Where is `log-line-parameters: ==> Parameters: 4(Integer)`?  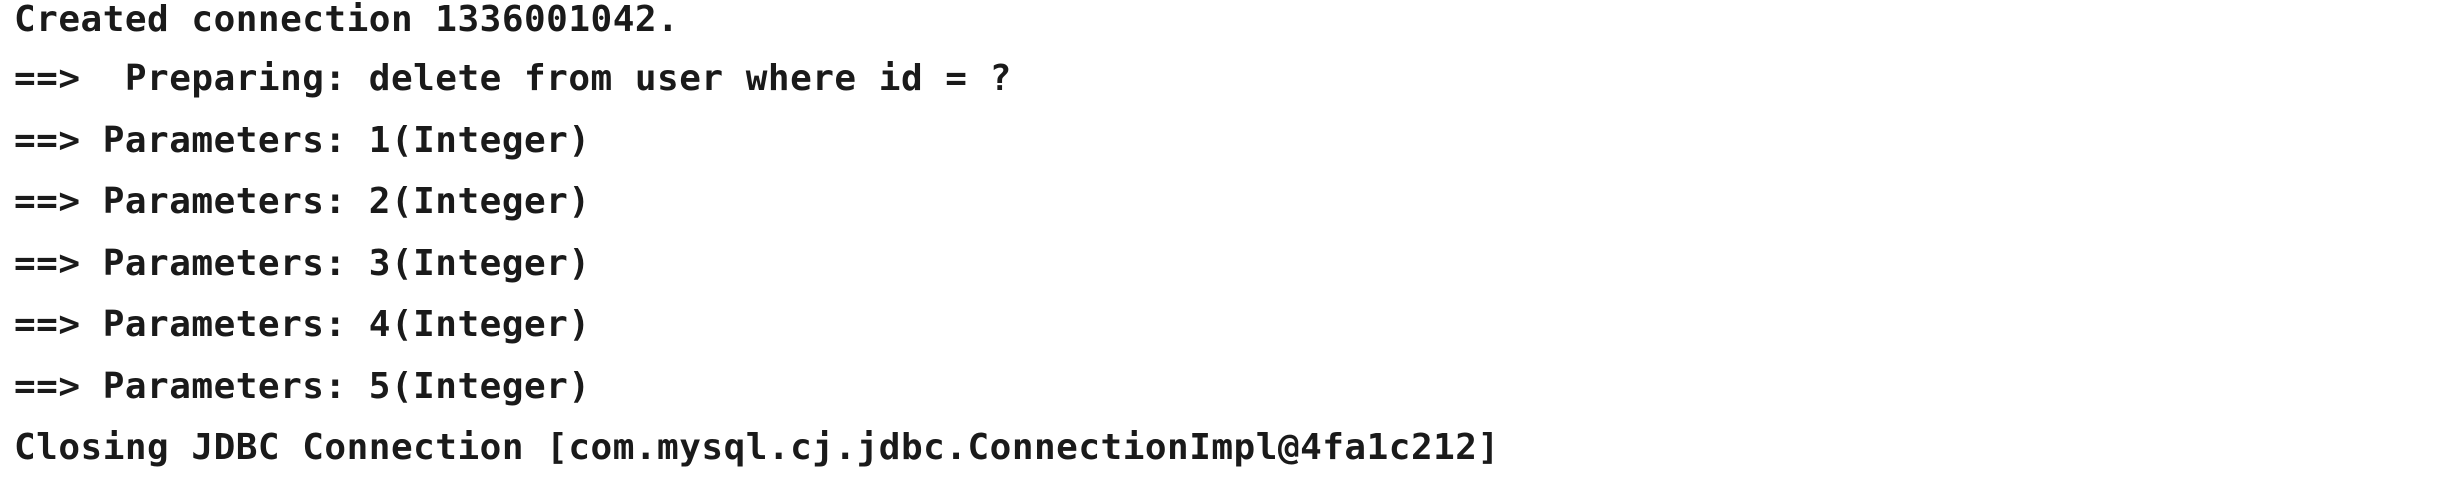 log-line-parameters: ==> Parameters: 4(Integer) is located at coordinates (302, 324).